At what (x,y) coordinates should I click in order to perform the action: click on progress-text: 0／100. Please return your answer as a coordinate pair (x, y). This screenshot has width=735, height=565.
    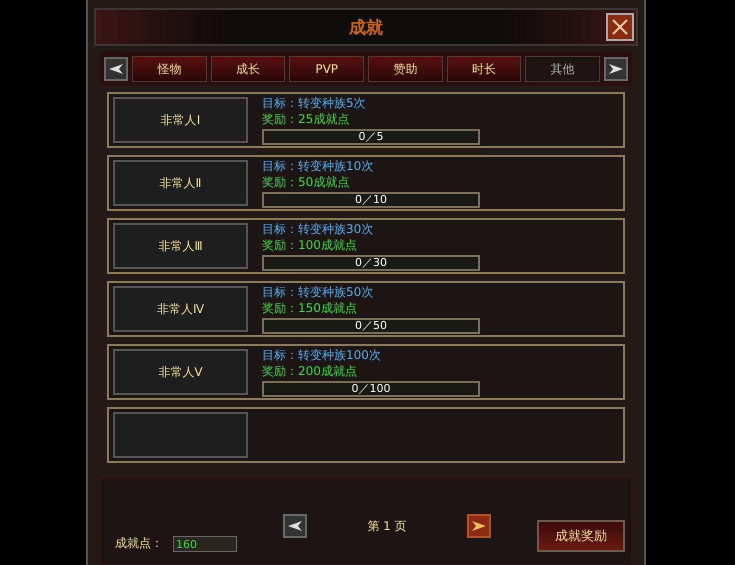
    Looking at the image, I should click on (371, 388).